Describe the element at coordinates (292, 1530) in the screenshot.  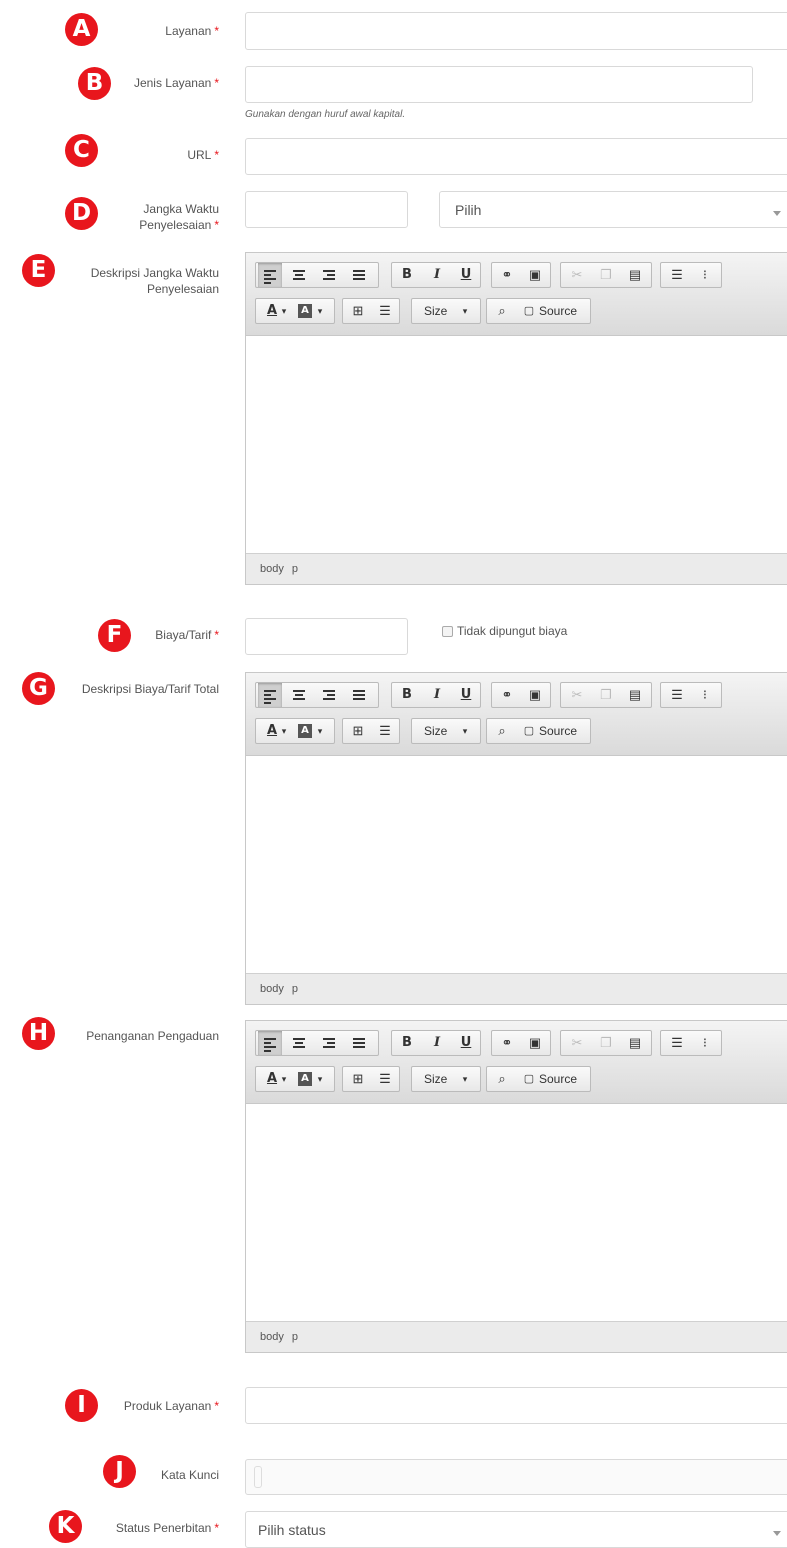
I see `status-select-value: Pilih status` at that location.